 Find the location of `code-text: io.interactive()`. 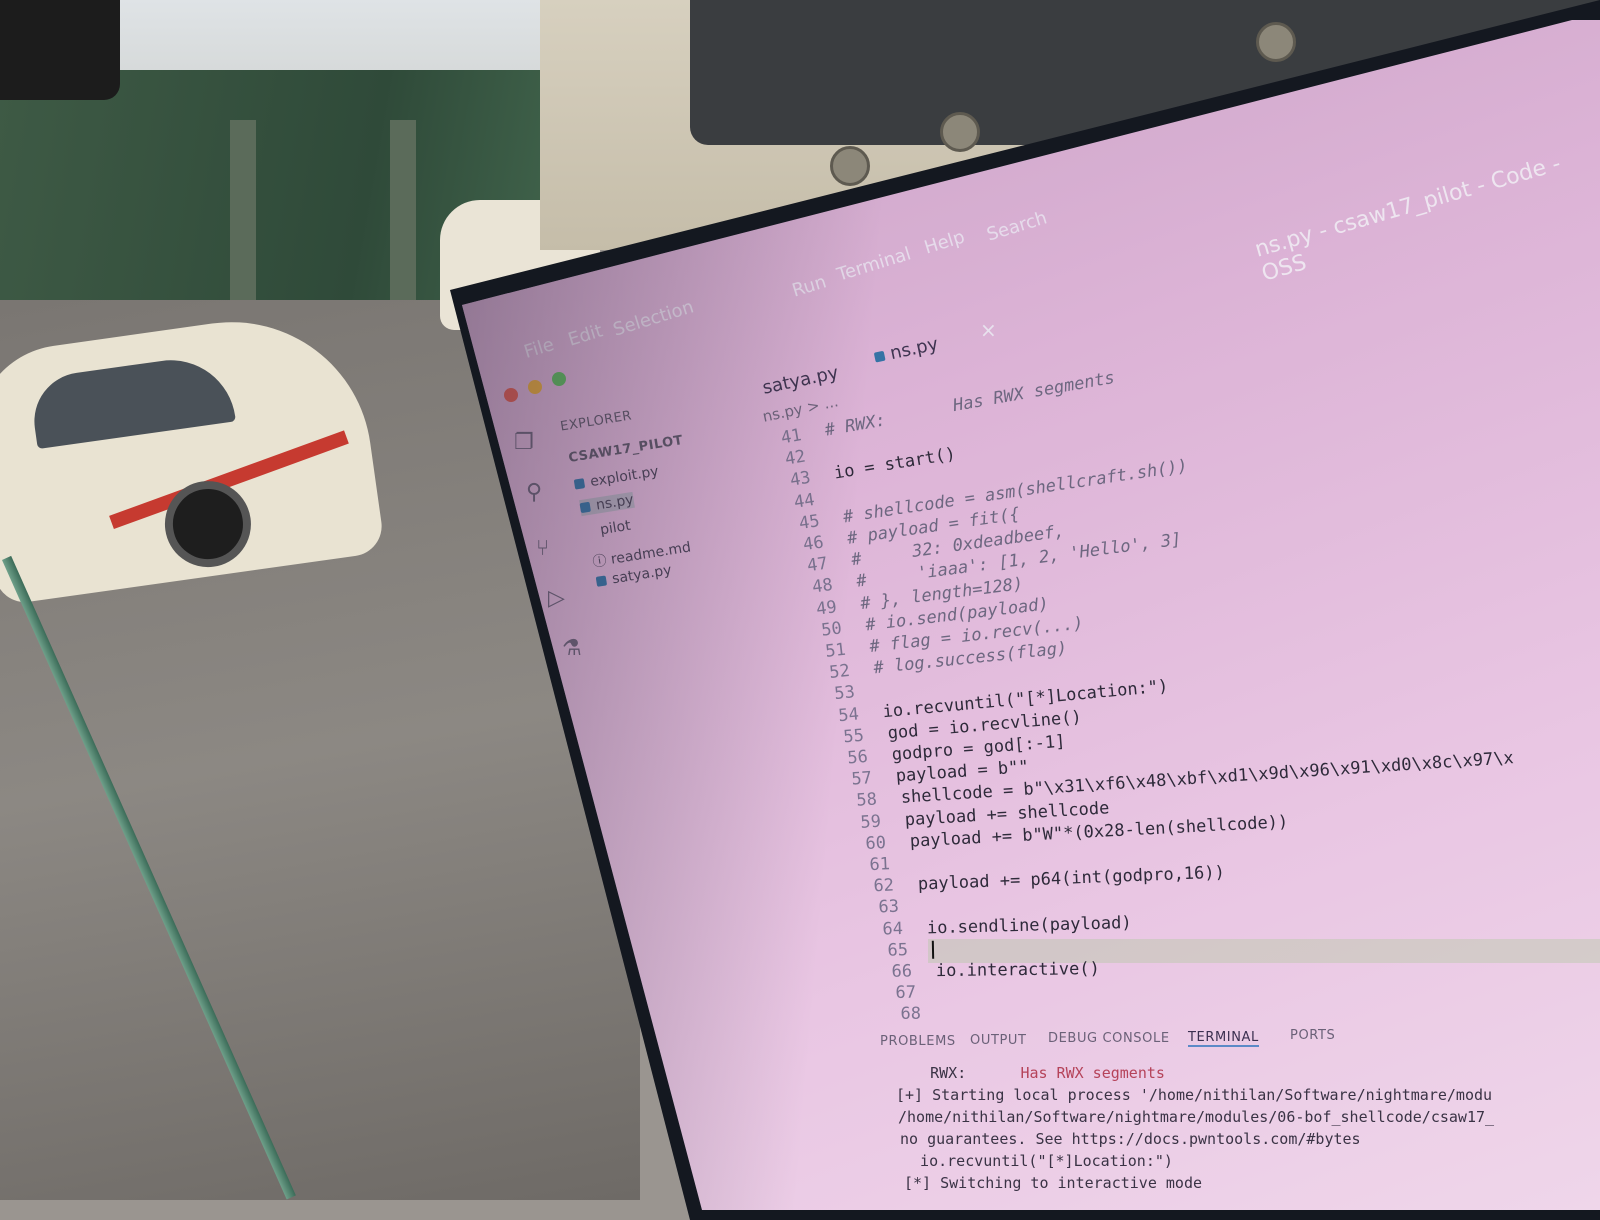

code-text: io.interactive() is located at coordinates (1018, 970).